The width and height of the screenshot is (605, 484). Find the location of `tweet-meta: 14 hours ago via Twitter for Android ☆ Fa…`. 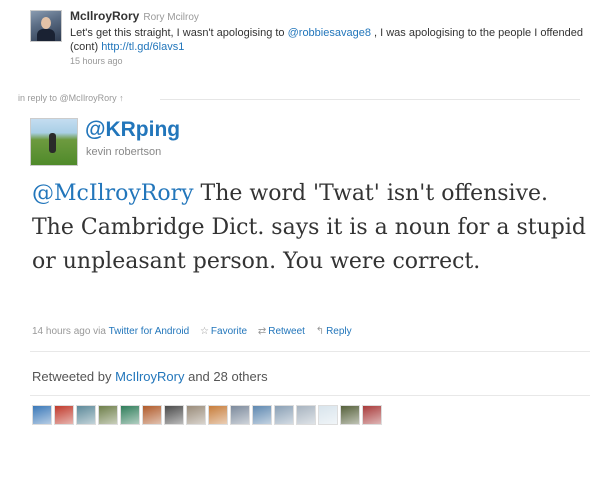

tweet-meta: 14 hours ago via Twitter for Android ☆ Fa… is located at coordinates (192, 331).